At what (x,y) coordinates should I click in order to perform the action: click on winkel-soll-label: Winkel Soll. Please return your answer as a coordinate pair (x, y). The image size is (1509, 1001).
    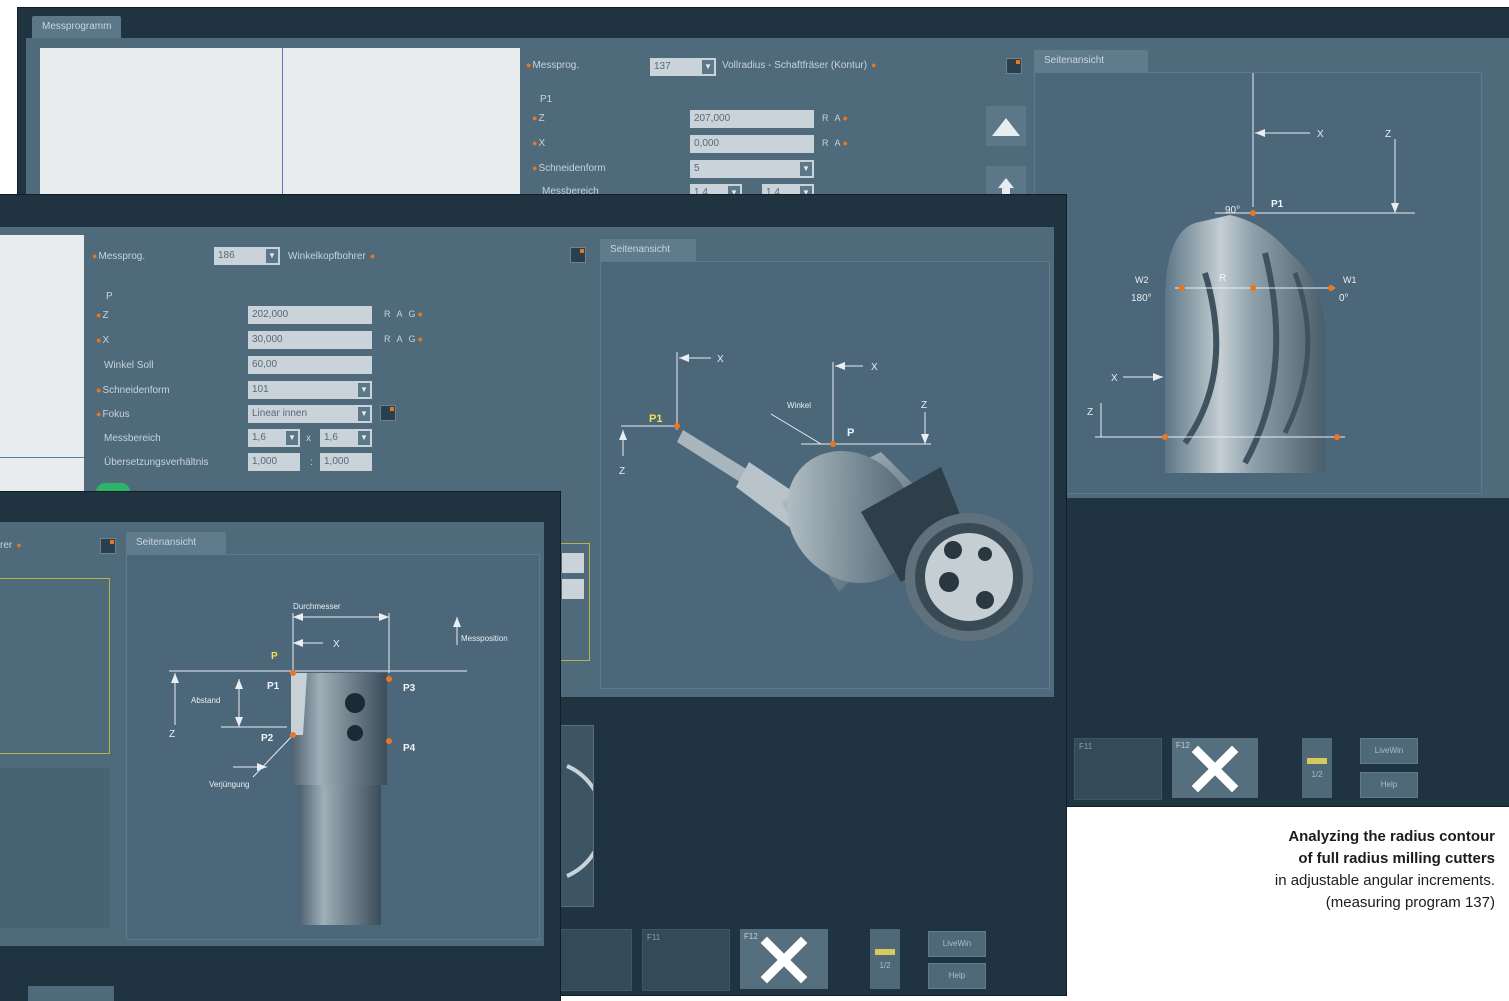
    Looking at the image, I should click on (129, 365).